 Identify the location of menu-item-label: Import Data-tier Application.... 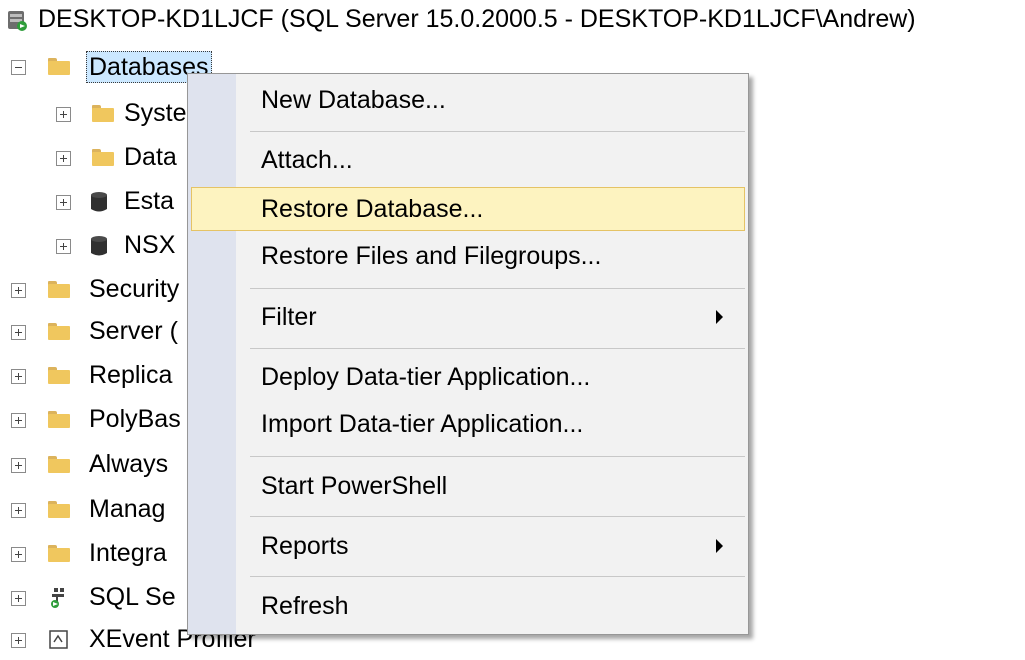
(422, 424).